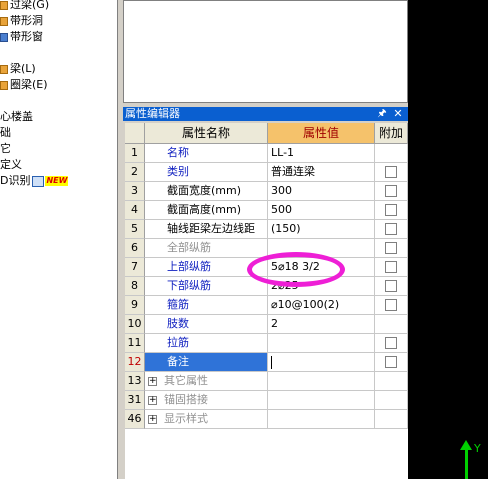  What do you see at coordinates (266, 153) in the screenshot?
I see `table-row: 1 名称 LL-1` at bounding box center [266, 153].